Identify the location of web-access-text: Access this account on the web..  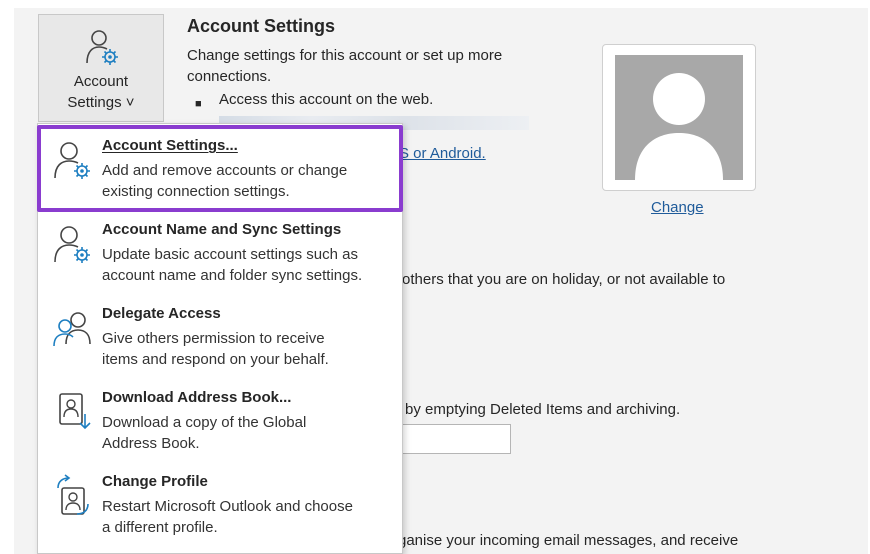
(326, 99).